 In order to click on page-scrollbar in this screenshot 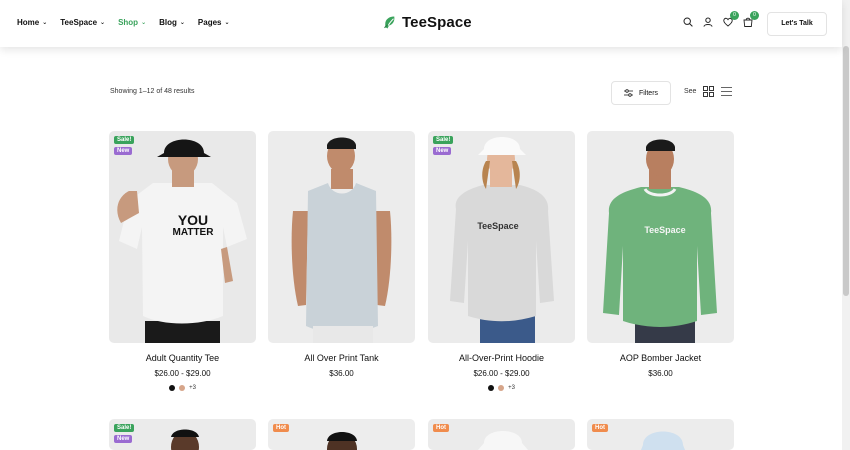, I will do `click(846, 225)`.